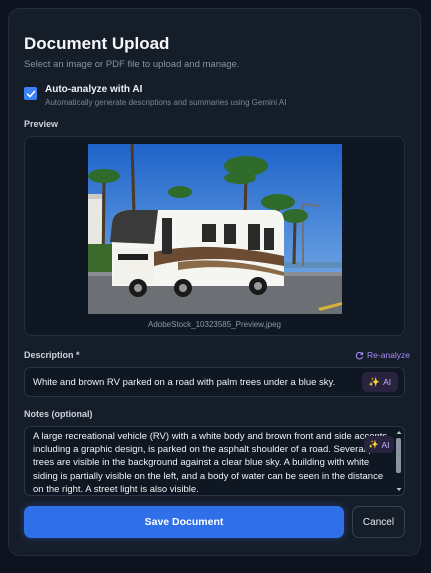 This screenshot has width=431, height=573. I want to click on auto-analyze-label: Auto-analyze with AI, so click(93, 89).